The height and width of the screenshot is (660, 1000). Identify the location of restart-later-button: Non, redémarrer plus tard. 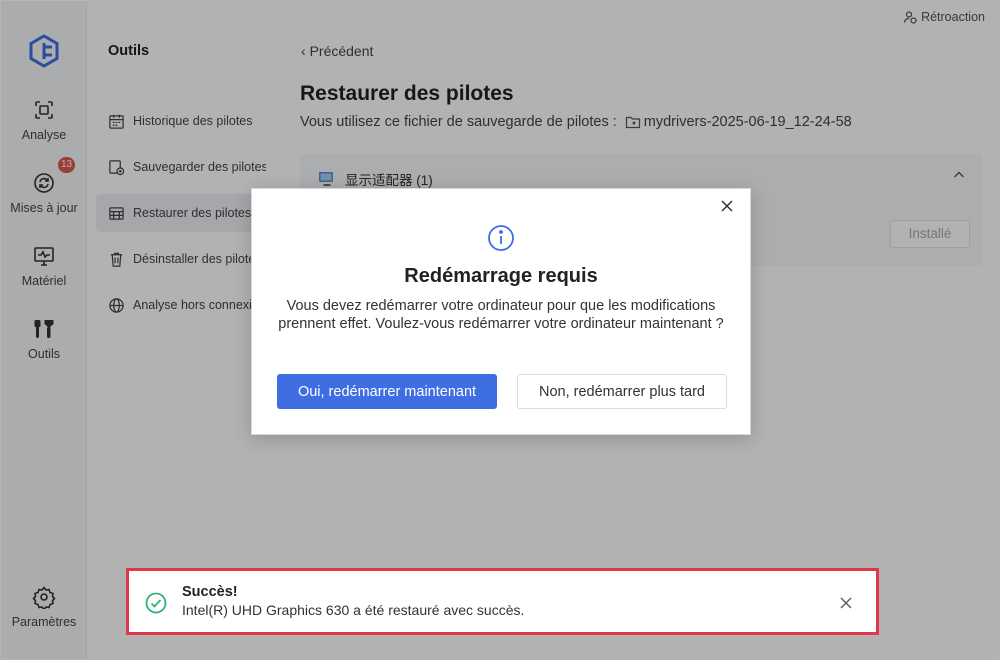
(622, 391).